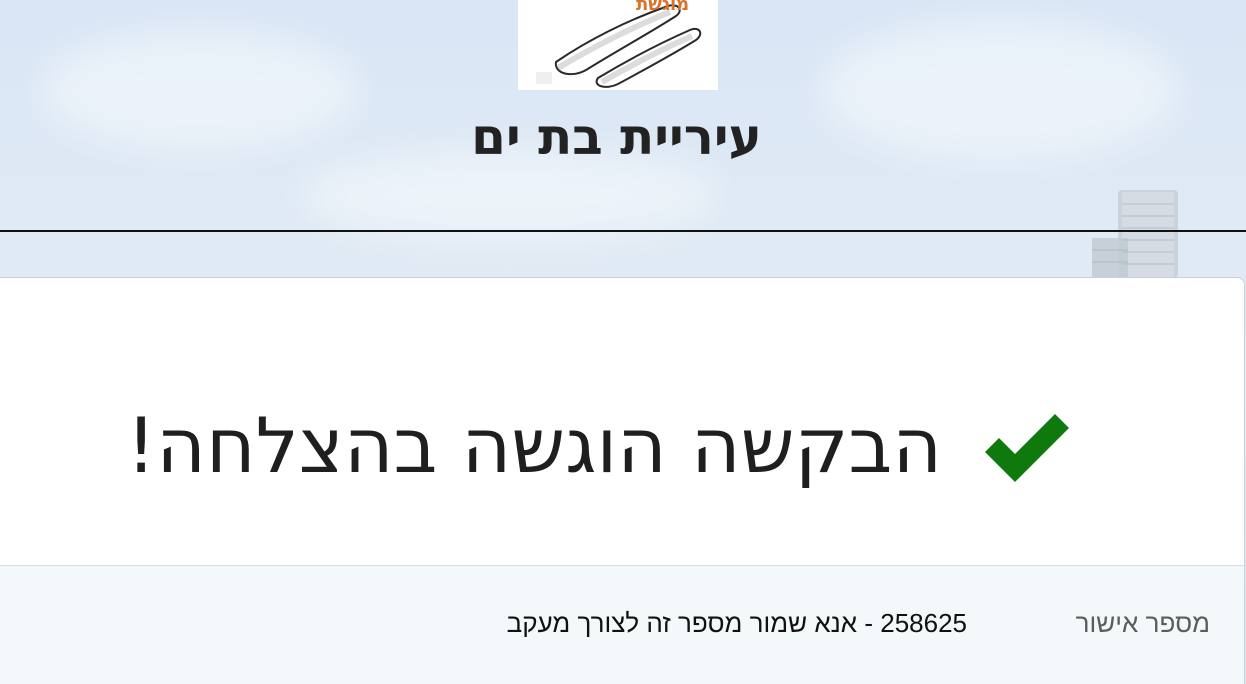 This screenshot has width=1246, height=684. Describe the element at coordinates (623, 231) in the screenshot. I see `header-divider` at that location.